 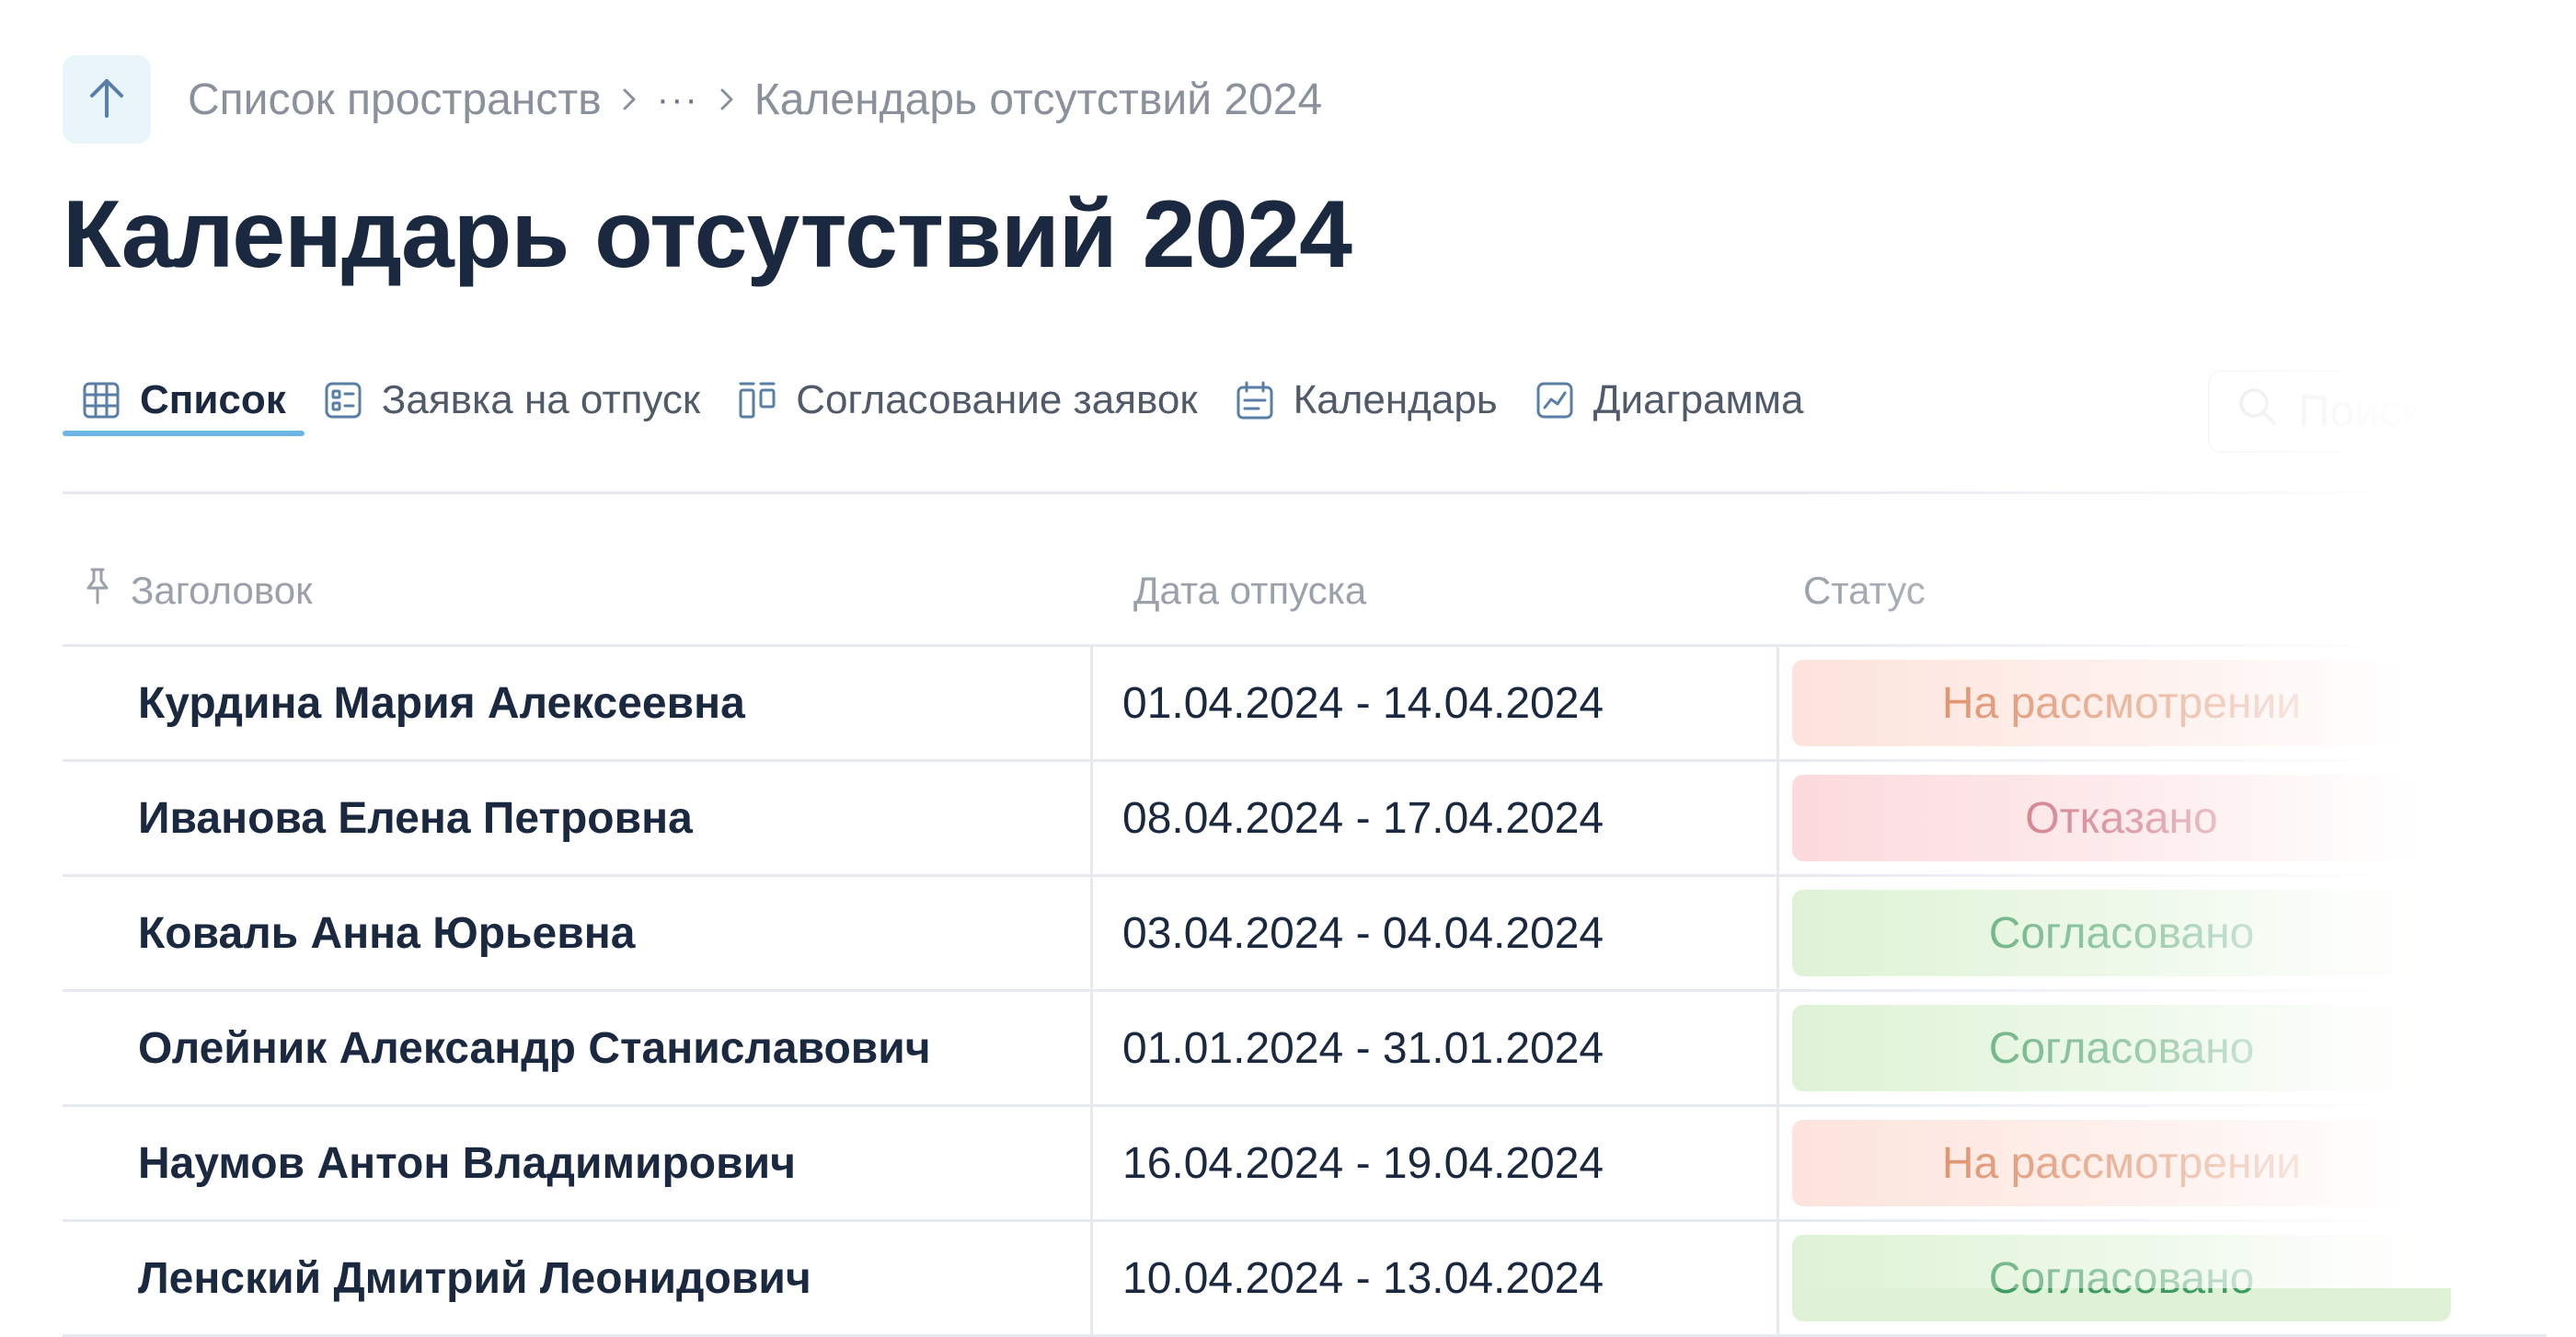 I want to click on pin-icon, so click(x=97, y=591).